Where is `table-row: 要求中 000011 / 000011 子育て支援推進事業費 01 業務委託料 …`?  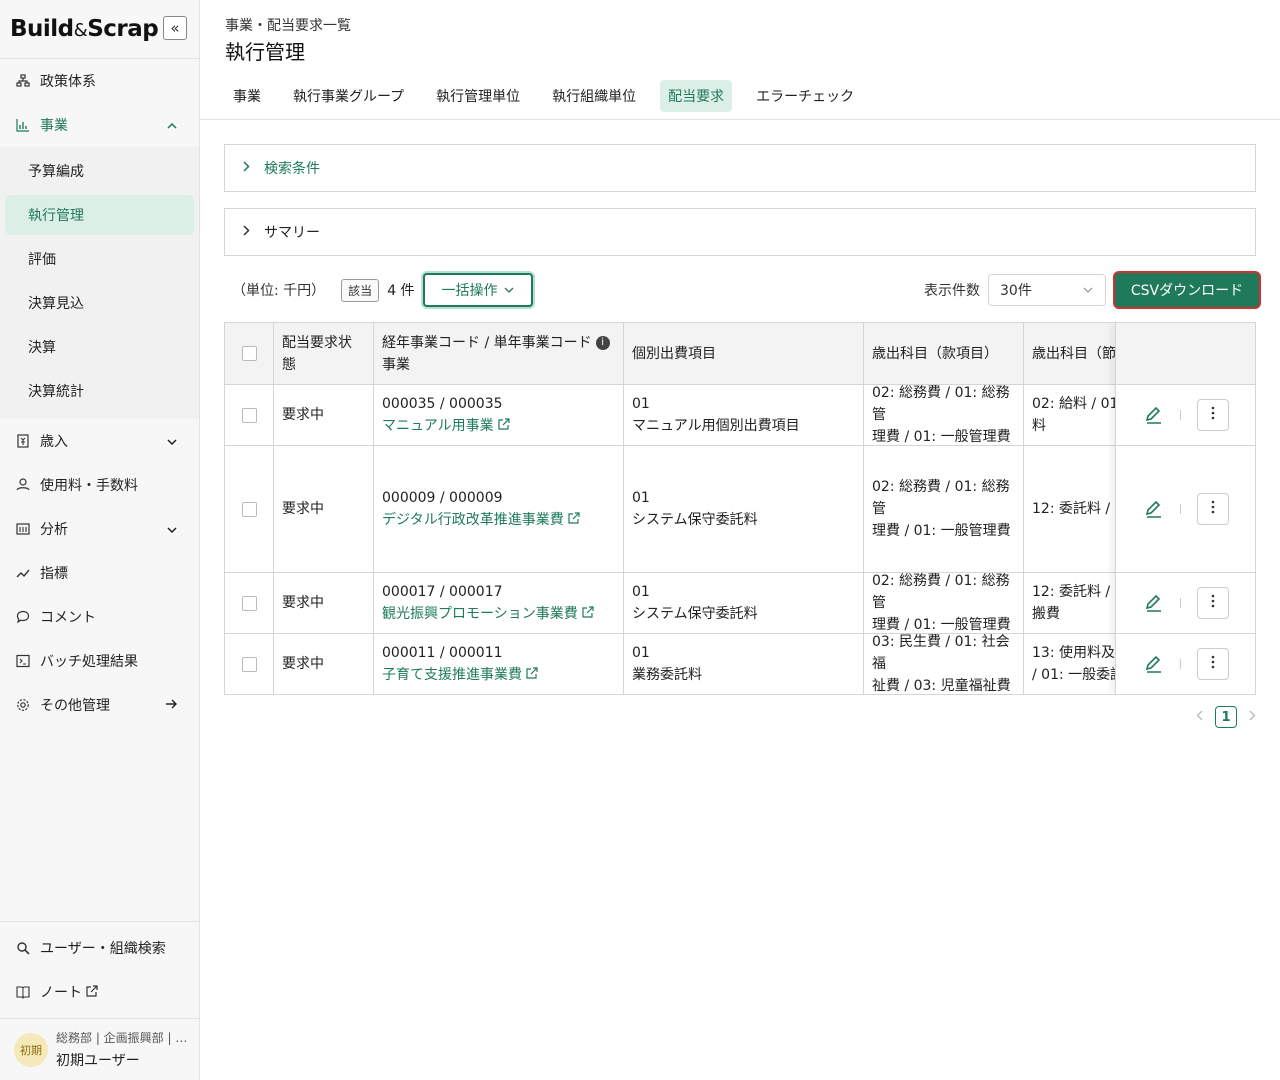 table-row: 要求中 000011 / 000011 子育て支援推進事業費 01 業務委託料 … is located at coordinates (740, 663).